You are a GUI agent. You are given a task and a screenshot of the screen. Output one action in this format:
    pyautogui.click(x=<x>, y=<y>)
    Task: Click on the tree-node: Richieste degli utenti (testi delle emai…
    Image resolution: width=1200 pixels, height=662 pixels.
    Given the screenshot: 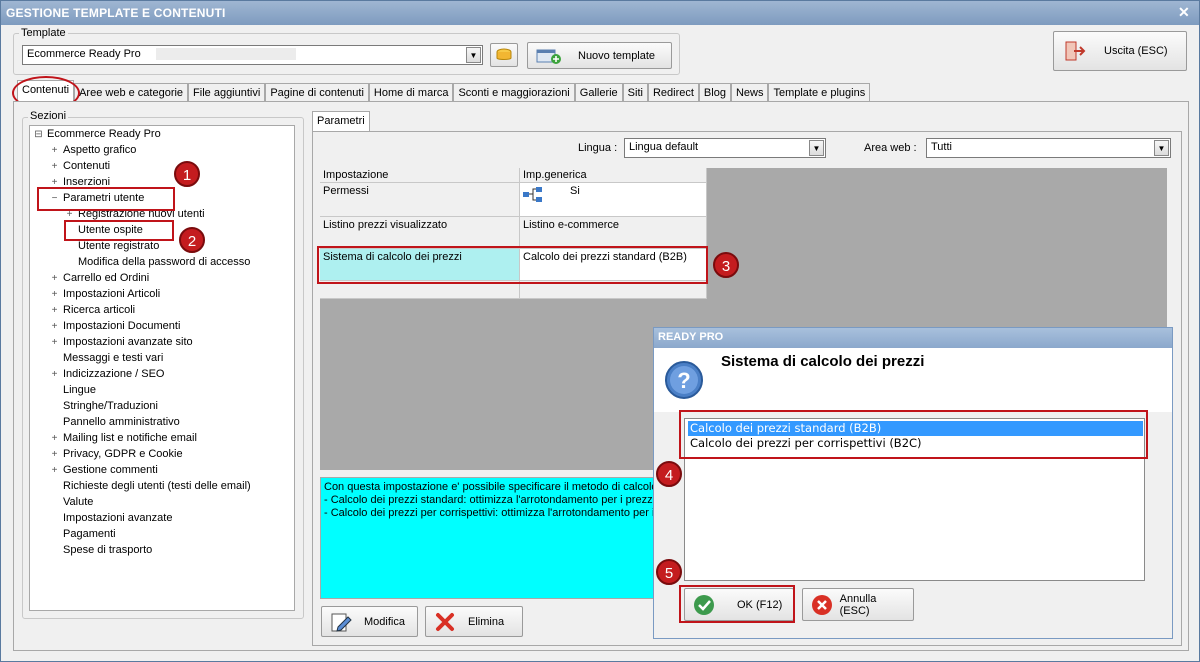 What is the action you would take?
    pyautogui.click(x=150, y=486)
    